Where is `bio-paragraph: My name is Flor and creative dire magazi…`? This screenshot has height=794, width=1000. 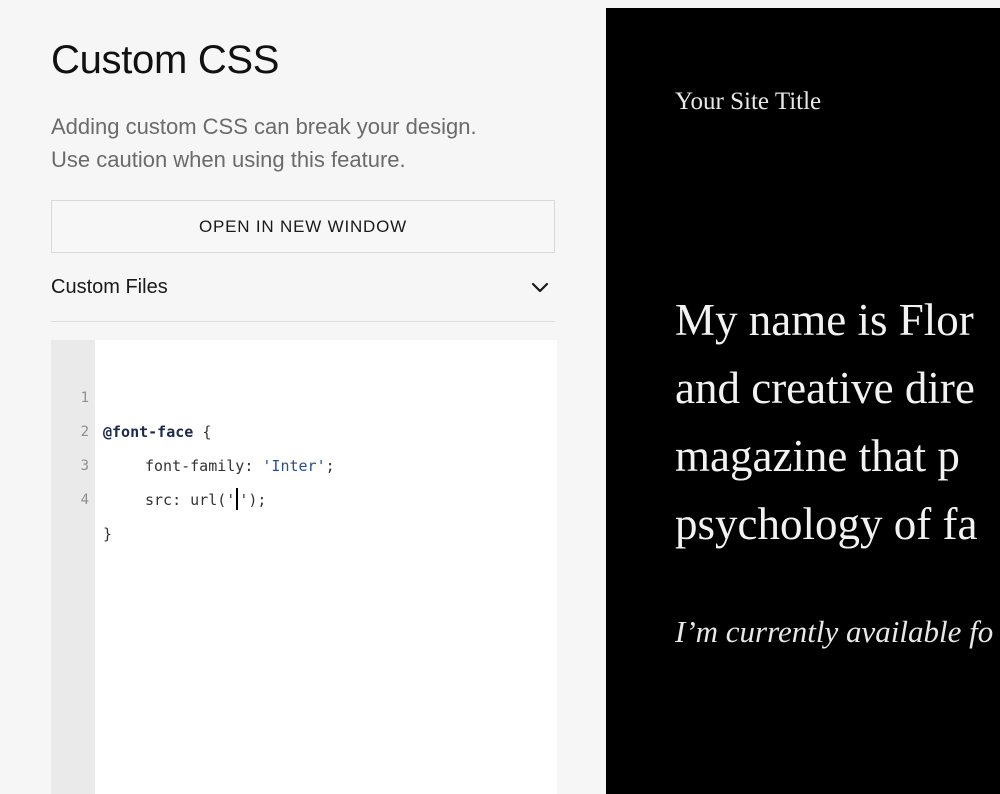
bio-paragraph: My name is Flor and creative dire magazi… is located at coordinates (826, 422).